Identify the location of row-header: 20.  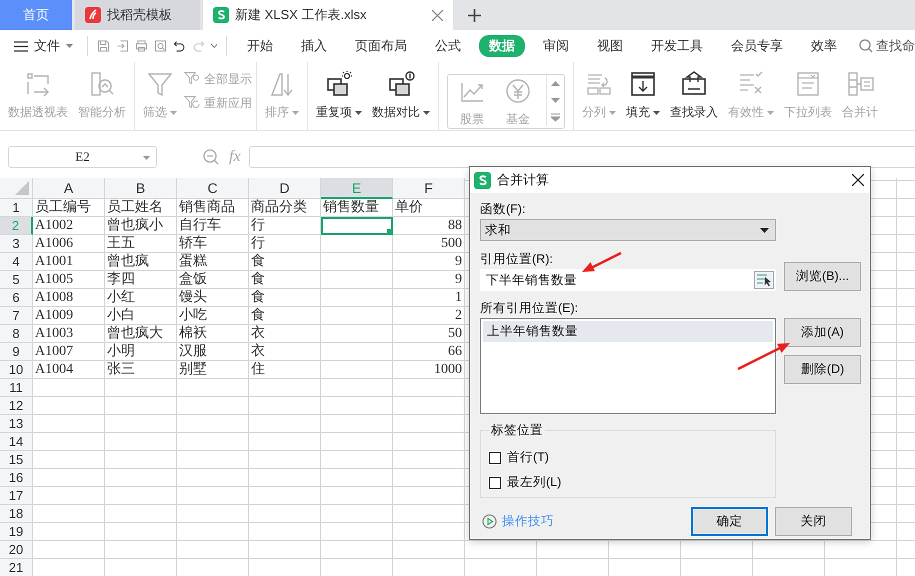
(16, 550).